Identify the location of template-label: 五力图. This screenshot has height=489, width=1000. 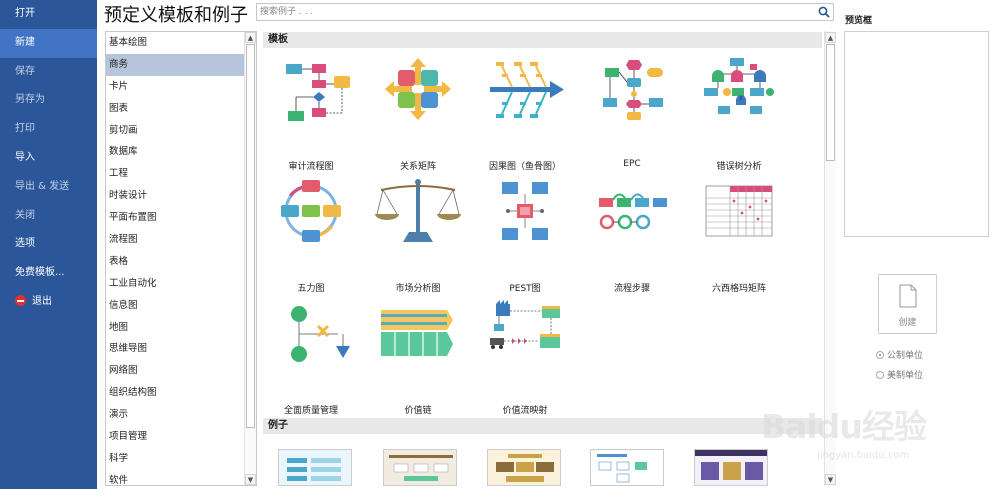
(311, 289).